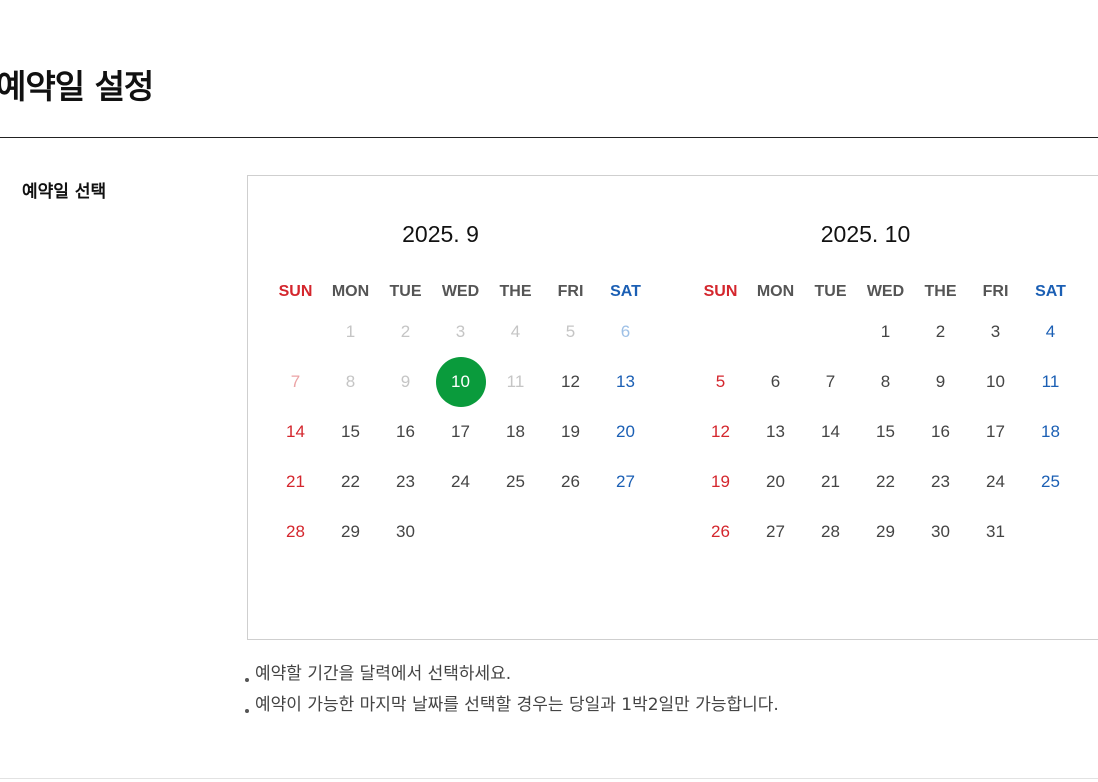  I want to click on day-cell: 9, so click(940, 382).